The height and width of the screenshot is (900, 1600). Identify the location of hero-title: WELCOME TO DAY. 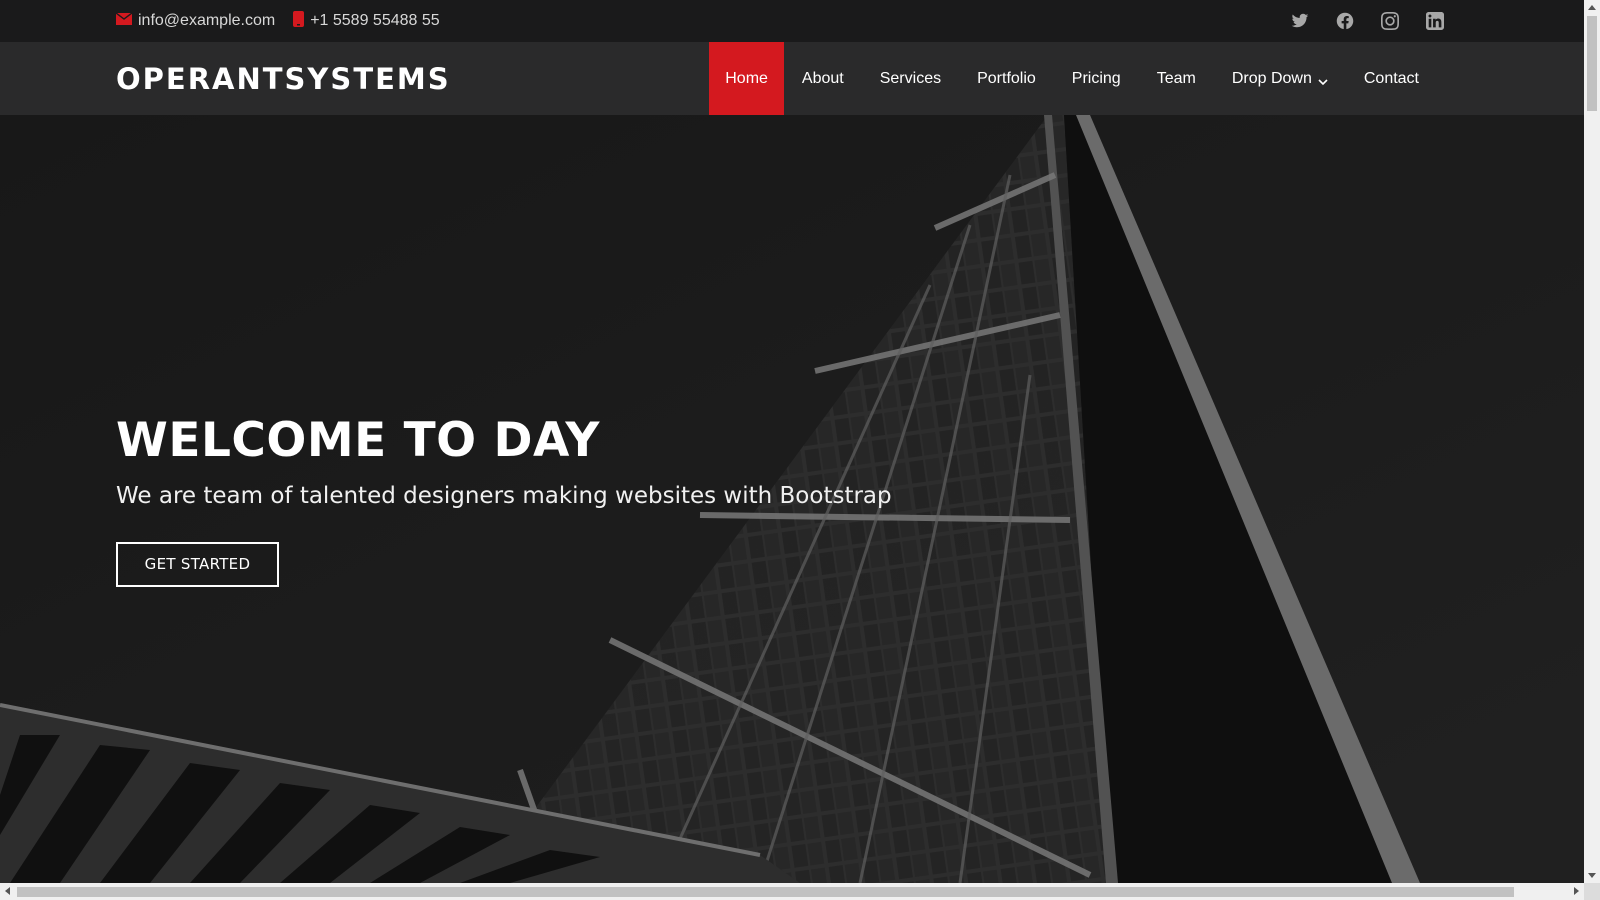
(358, 440).